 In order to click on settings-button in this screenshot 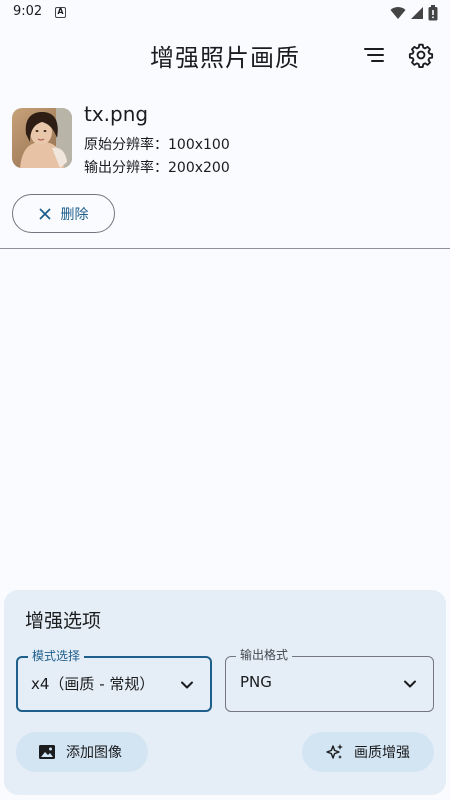, I will do `click(421, 55)`.